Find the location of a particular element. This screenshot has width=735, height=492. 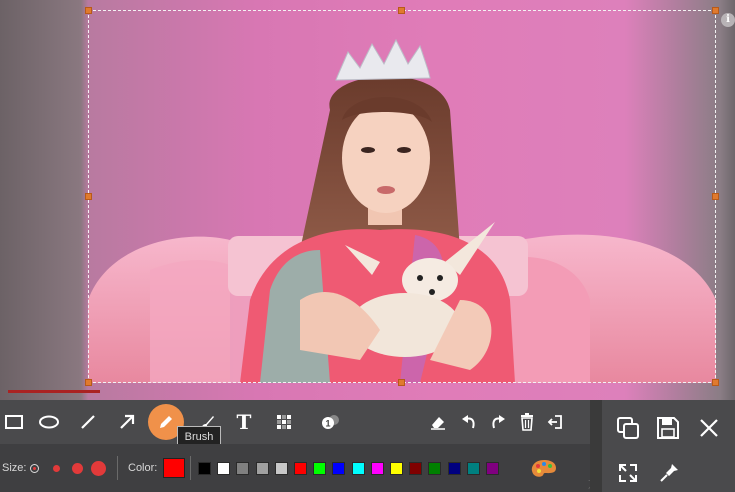

step-number-label: 1 is located at coordinates (327, 424).